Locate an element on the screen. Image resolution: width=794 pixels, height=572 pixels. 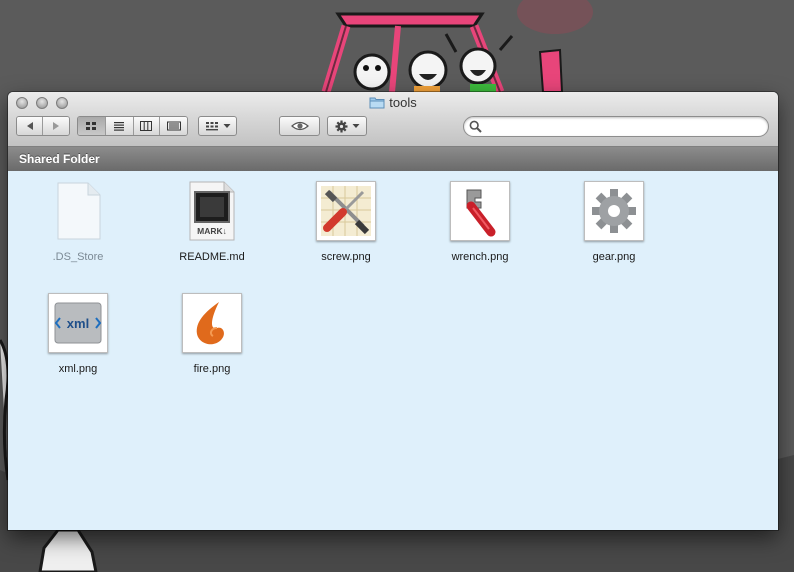
search-field is located at coordinates (616, 126).